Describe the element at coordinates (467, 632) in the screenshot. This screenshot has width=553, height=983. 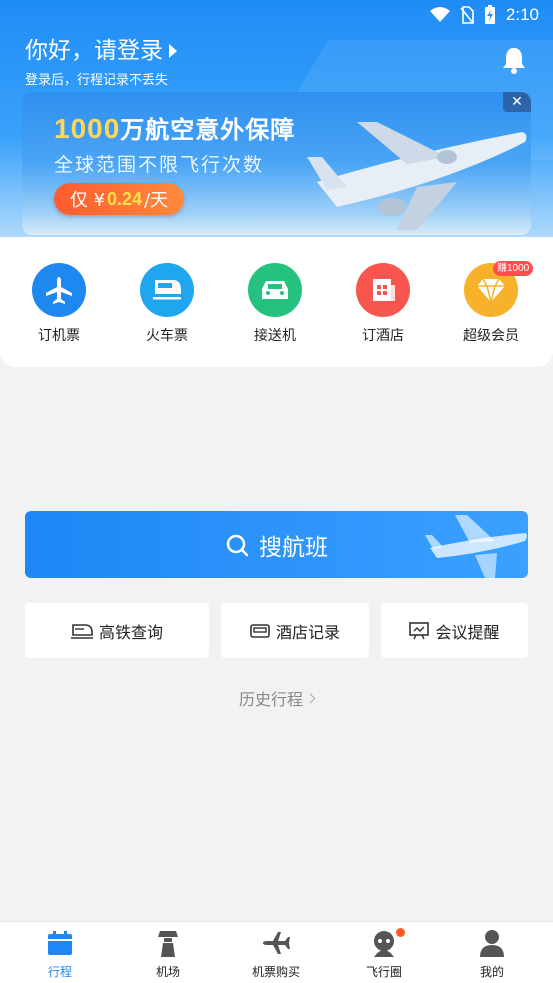
I see `quick-action-label: 会议提醒` at that location.